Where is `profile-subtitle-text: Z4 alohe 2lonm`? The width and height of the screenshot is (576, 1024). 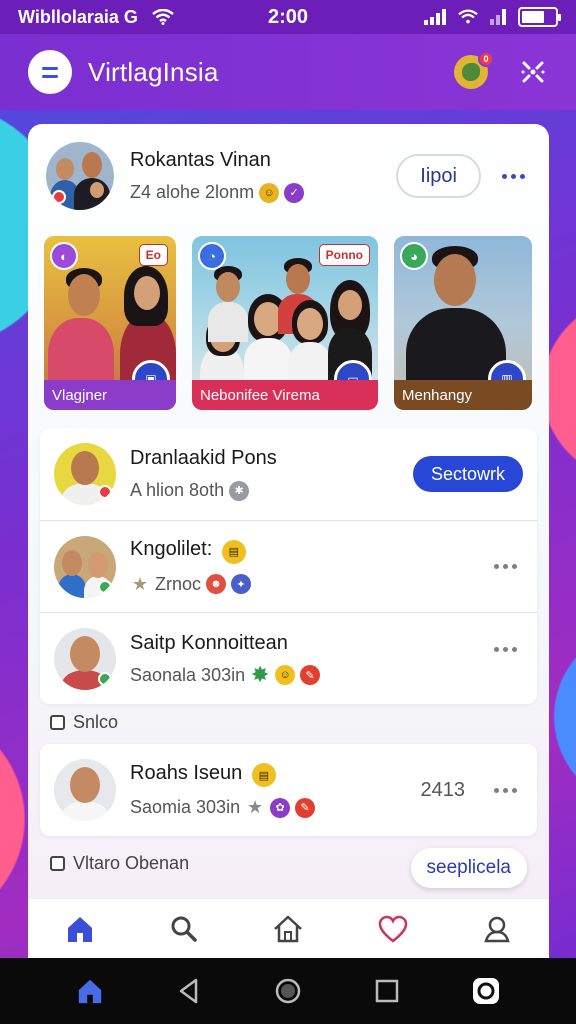 profile-subtitle-text: Z4 alohe 2lonm is located at coordinates (192, 192).